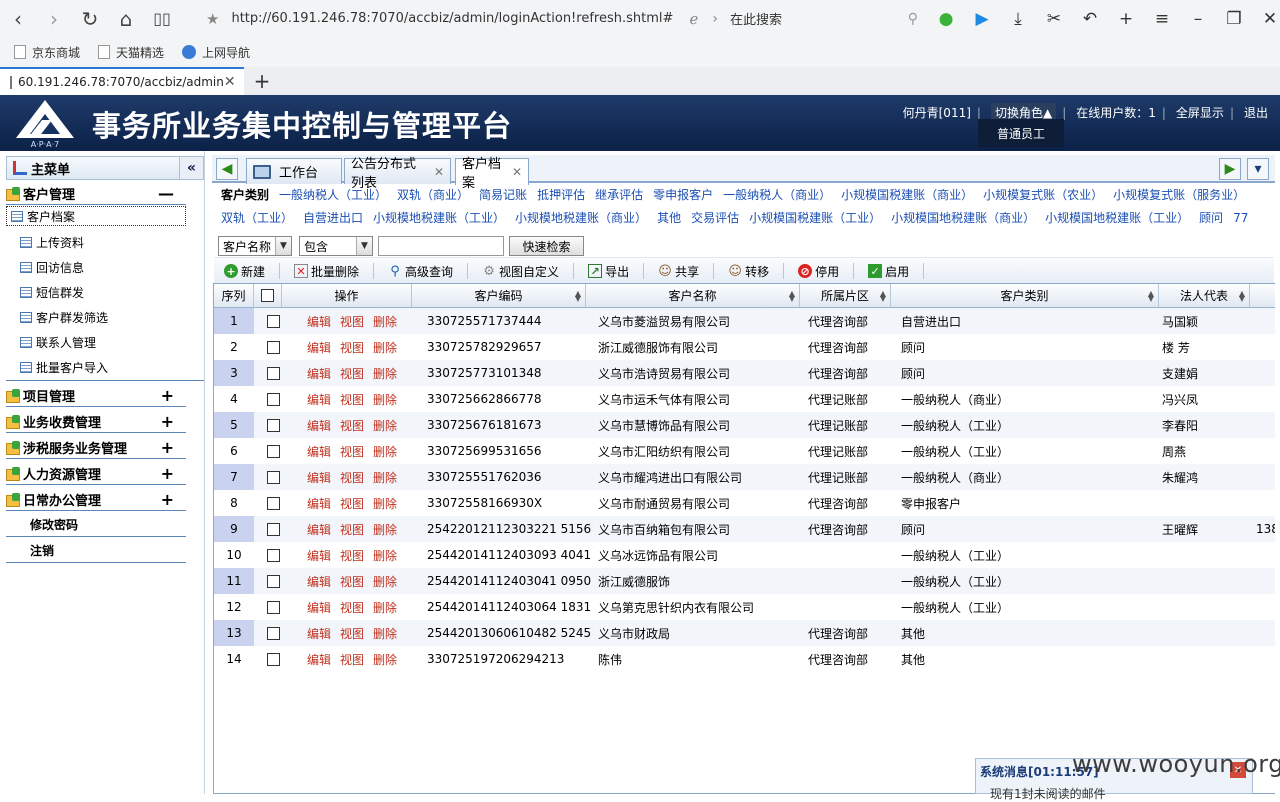  Describe the element at coordinates (96, 448) in the screenshot. I see `sidebar-group-tax: 涉税服务业务管理 +` at that location.